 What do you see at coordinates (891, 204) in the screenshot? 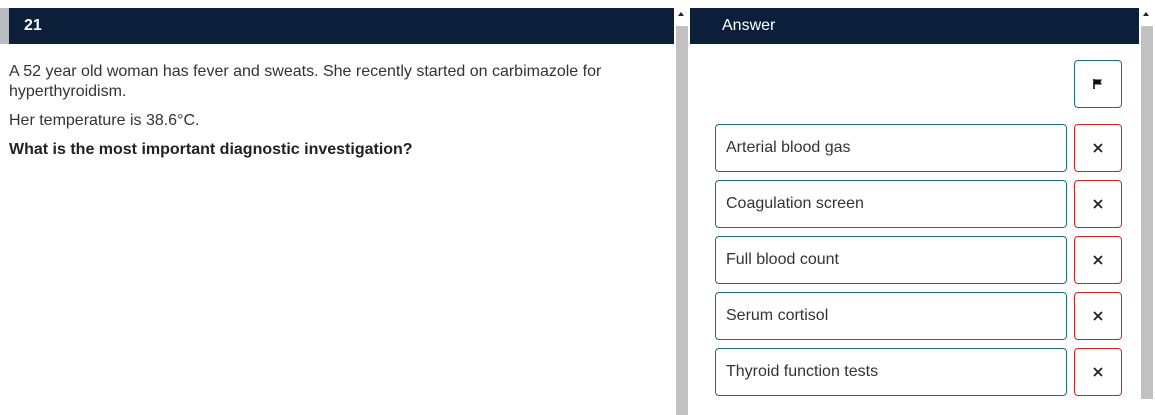
I see `option-button: Coagulation screen` at bounding box center [891, 204].